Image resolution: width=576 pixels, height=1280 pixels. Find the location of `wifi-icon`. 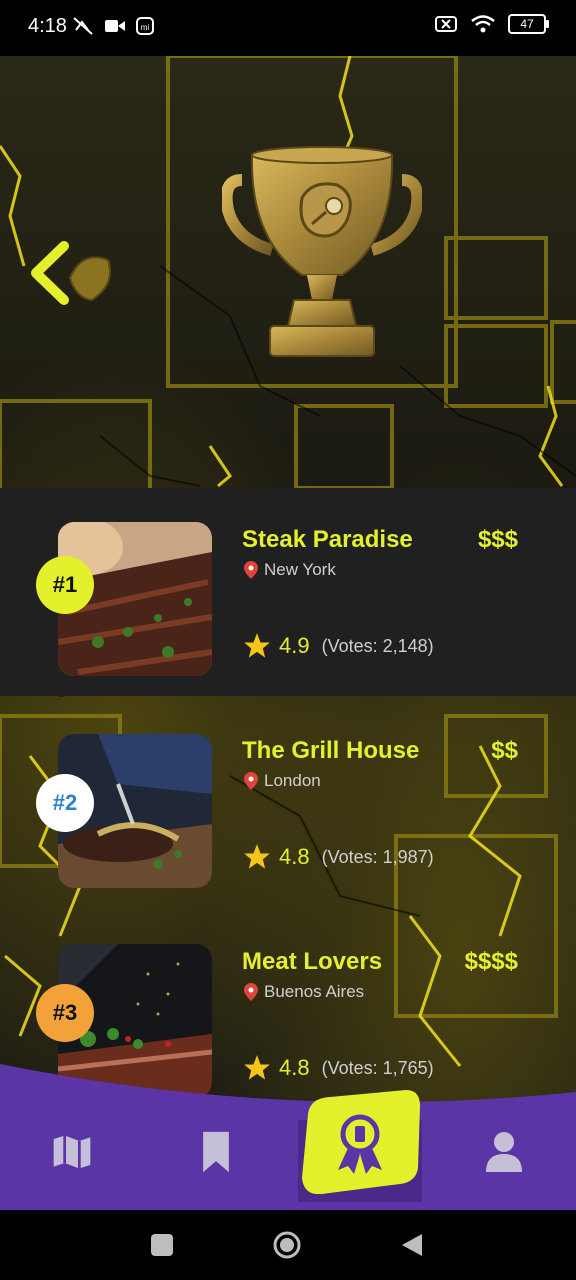

wifi-icon is located at coordinates (483, 24).